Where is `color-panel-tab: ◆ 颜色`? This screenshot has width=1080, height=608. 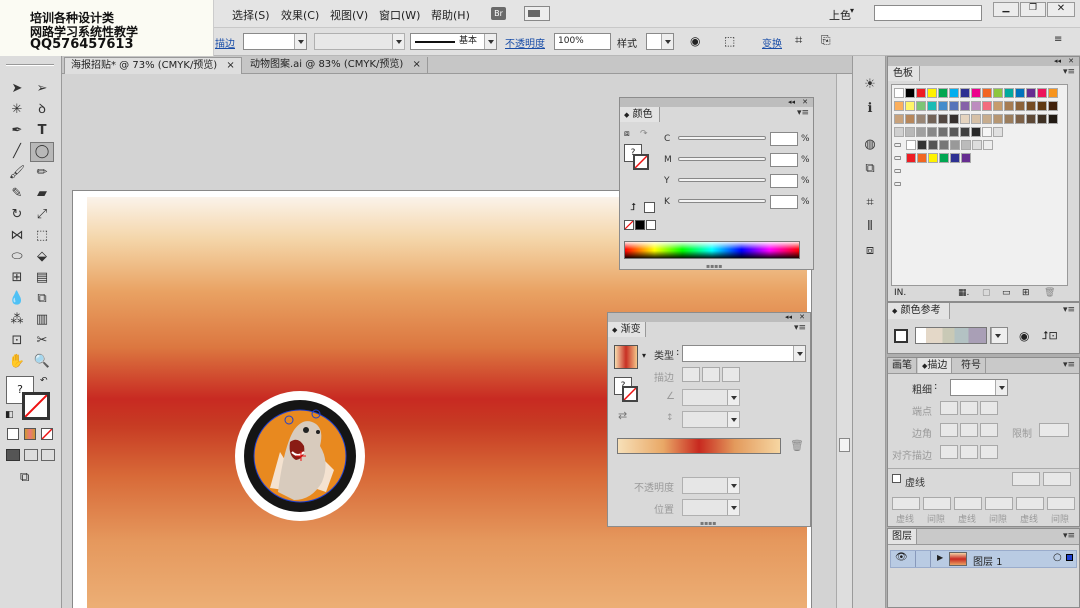 color-panel-tab: ◆ 颜色 is located at coordinates (640, 114).